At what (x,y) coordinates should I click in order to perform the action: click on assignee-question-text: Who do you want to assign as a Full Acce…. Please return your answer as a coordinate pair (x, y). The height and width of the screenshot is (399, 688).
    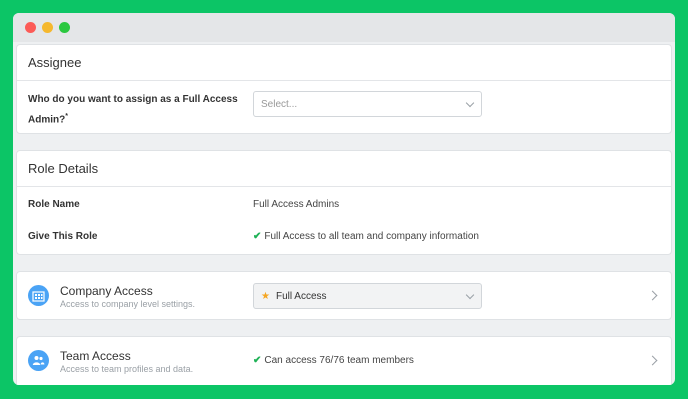
    Looking at the image, I should click on (133, 110).